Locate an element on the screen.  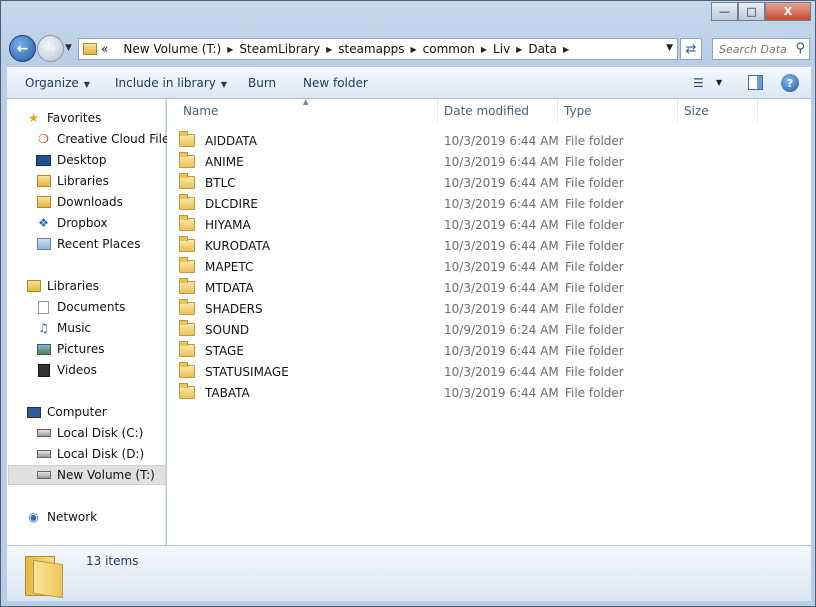
sidebar-header-label: Favorites is located at coordinates (74, 118).